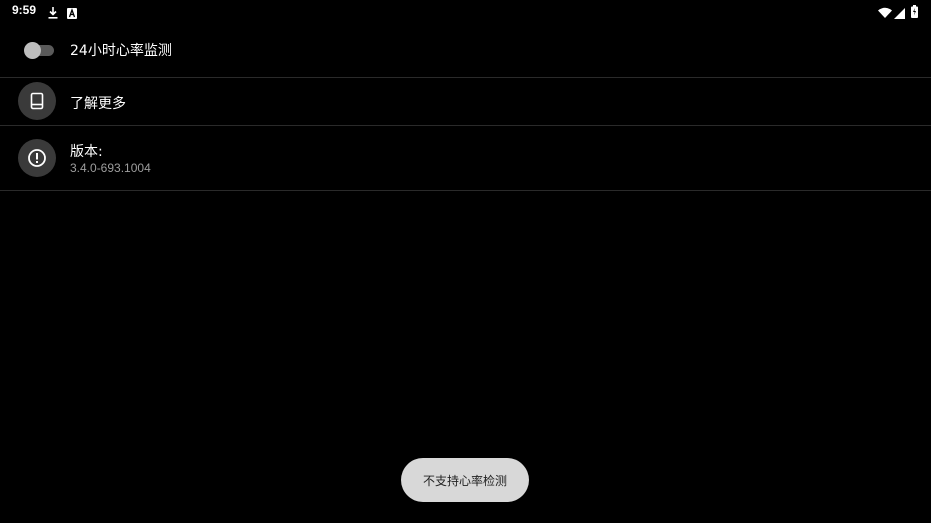  I want to click on toast-message: 不支持心率检测, so click(465, 480).